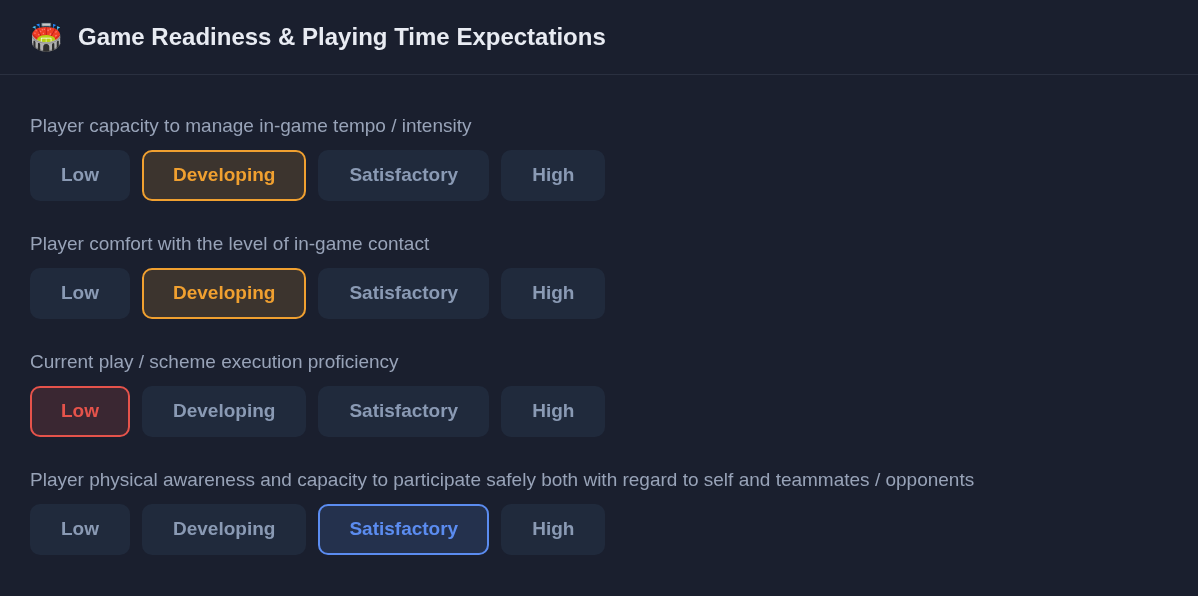 The height and width of the screenshot is (596, 1198). I want to click on stadium-icon: 🏟, so click(46, 37).